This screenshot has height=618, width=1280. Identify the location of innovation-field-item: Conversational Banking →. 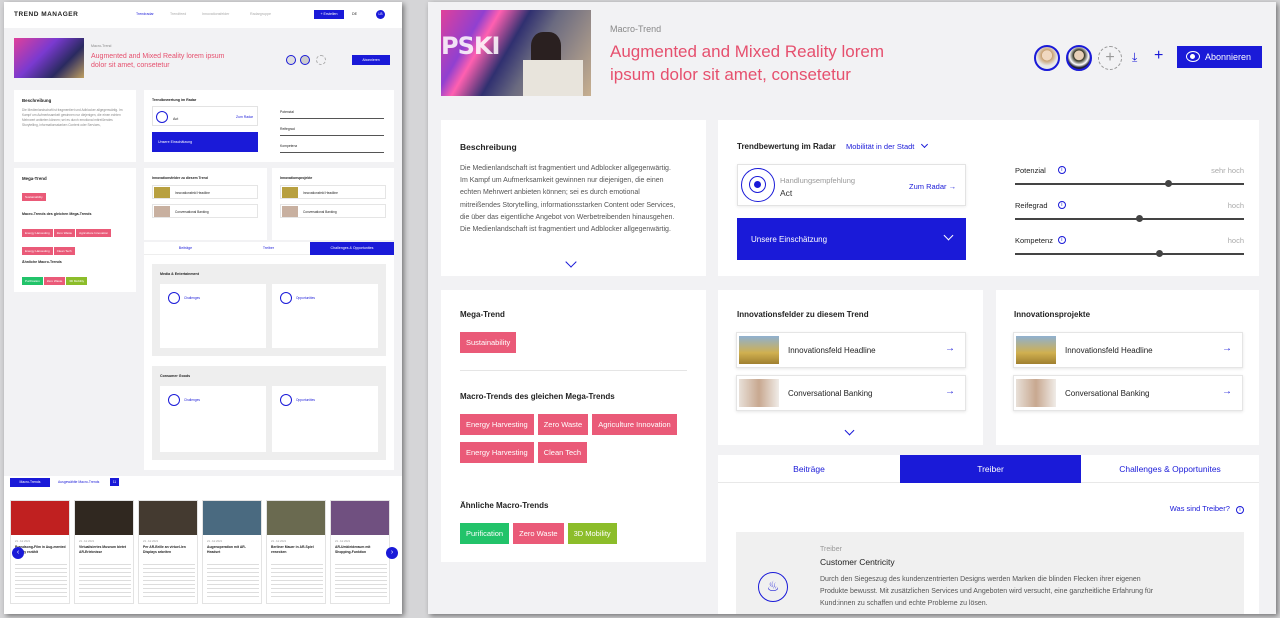
(851, 393).